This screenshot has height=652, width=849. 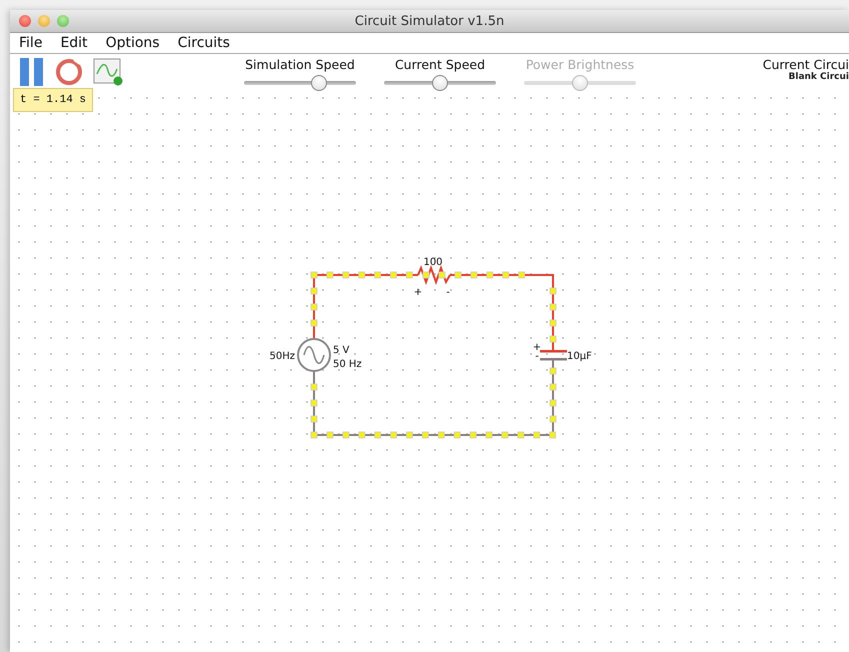 What do you see at coordinates (434, 275) in the screenshot?
I see `resistor-drawing` at bounding box center [434, 275].